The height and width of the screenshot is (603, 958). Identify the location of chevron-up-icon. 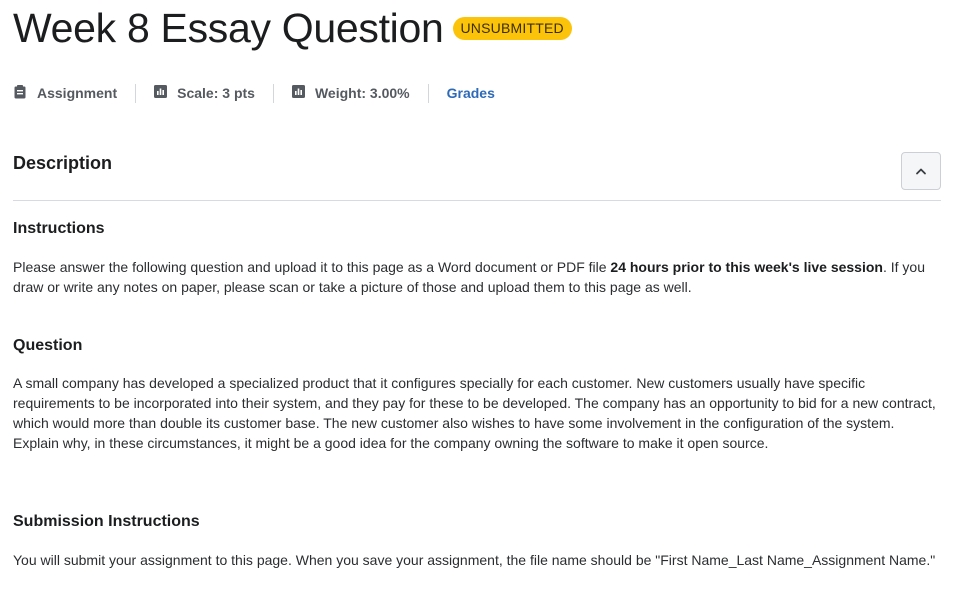
(921, 171).